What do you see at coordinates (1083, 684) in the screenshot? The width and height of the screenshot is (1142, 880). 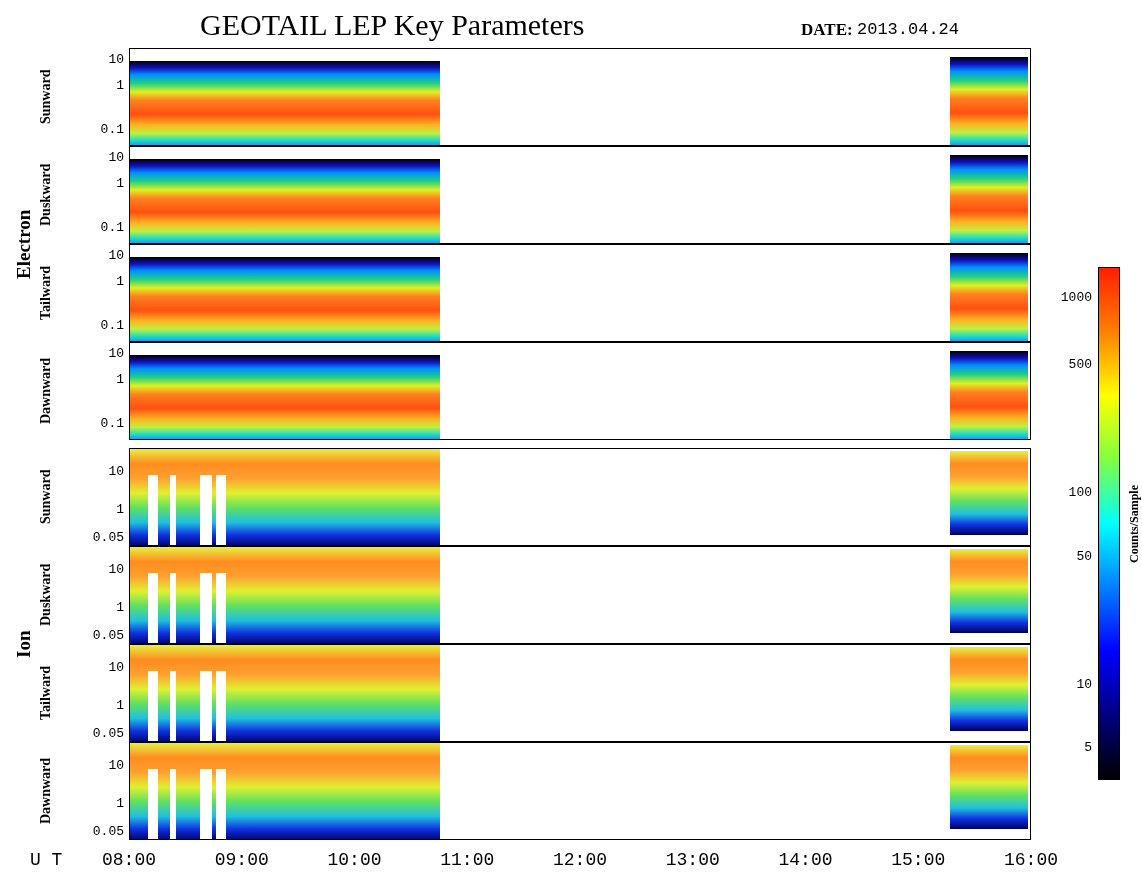 I see `colorbar-tick-label: 10` at bounding box center [1083, 684].